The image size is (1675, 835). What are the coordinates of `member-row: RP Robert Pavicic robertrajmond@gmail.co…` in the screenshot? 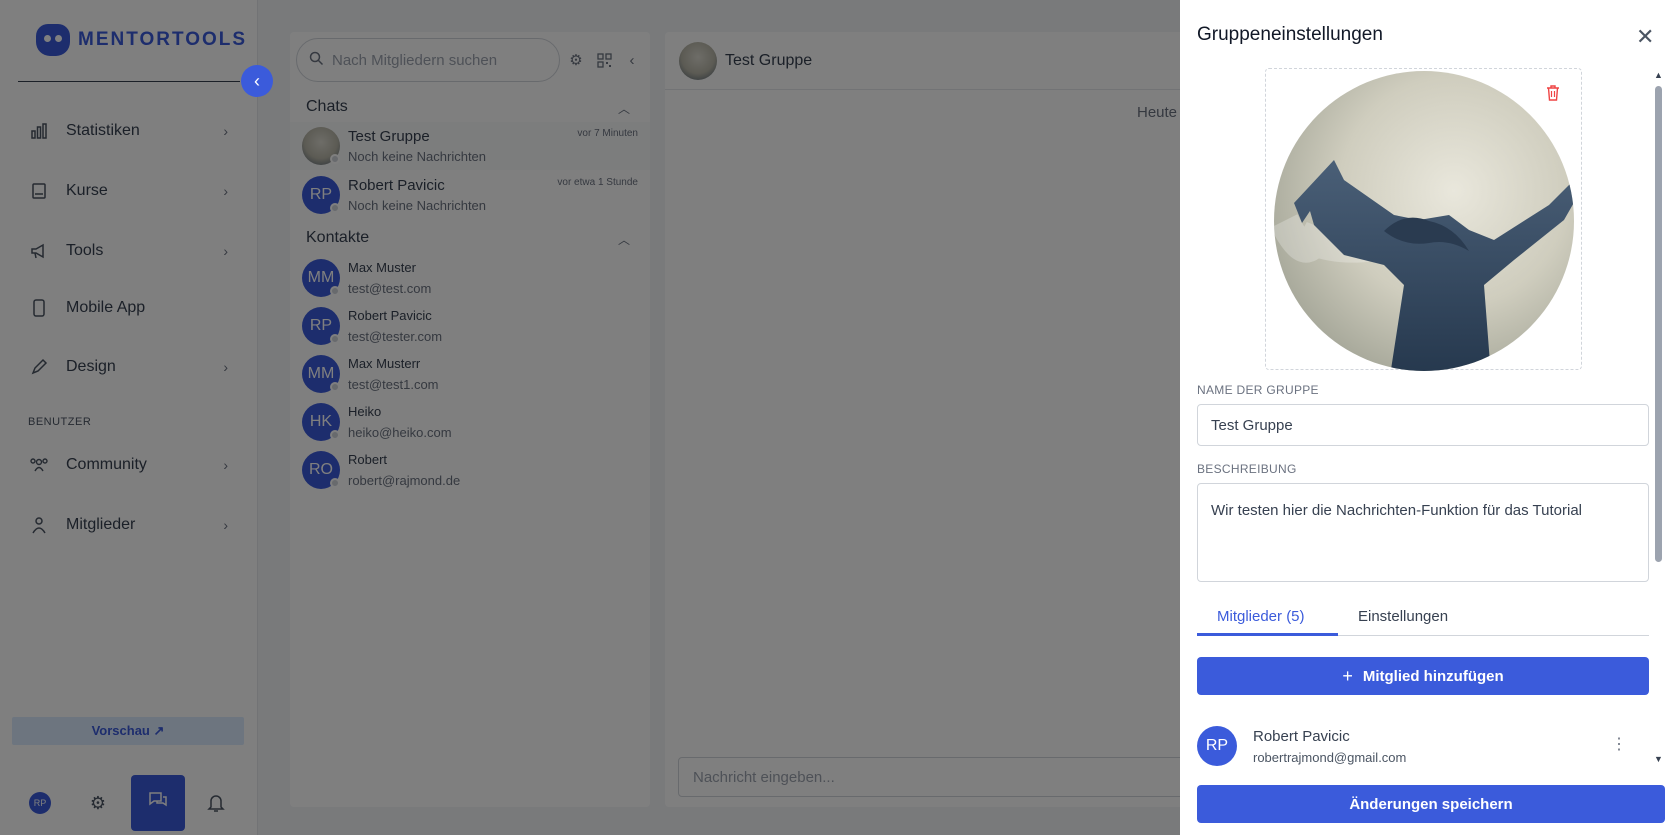 It's located at (1417, 746).